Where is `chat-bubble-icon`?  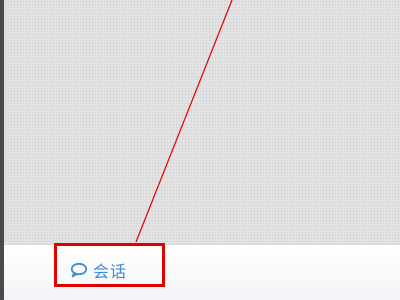 chat-bubble-icon is located at coordinates (79, 270).